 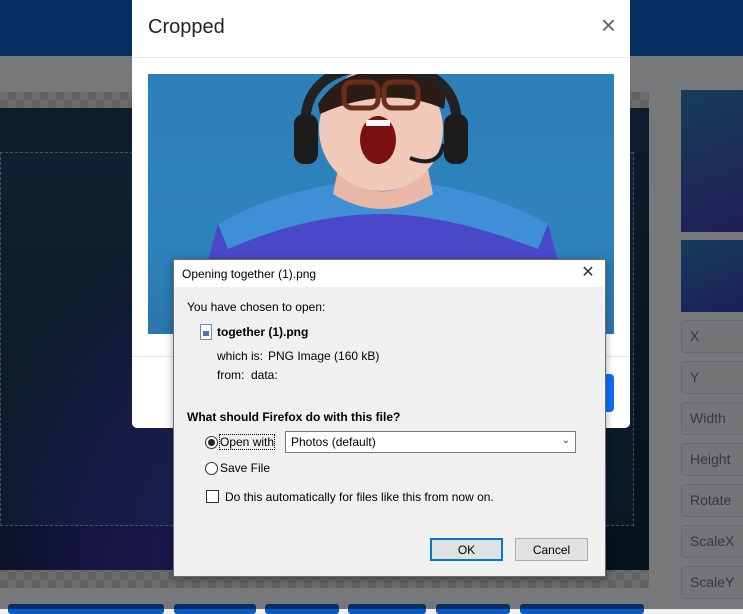 What do you see at coordinates (381, 29) in the screenshot?
I see `modal-header: Cropped ×` at bounding box center [381, 29].